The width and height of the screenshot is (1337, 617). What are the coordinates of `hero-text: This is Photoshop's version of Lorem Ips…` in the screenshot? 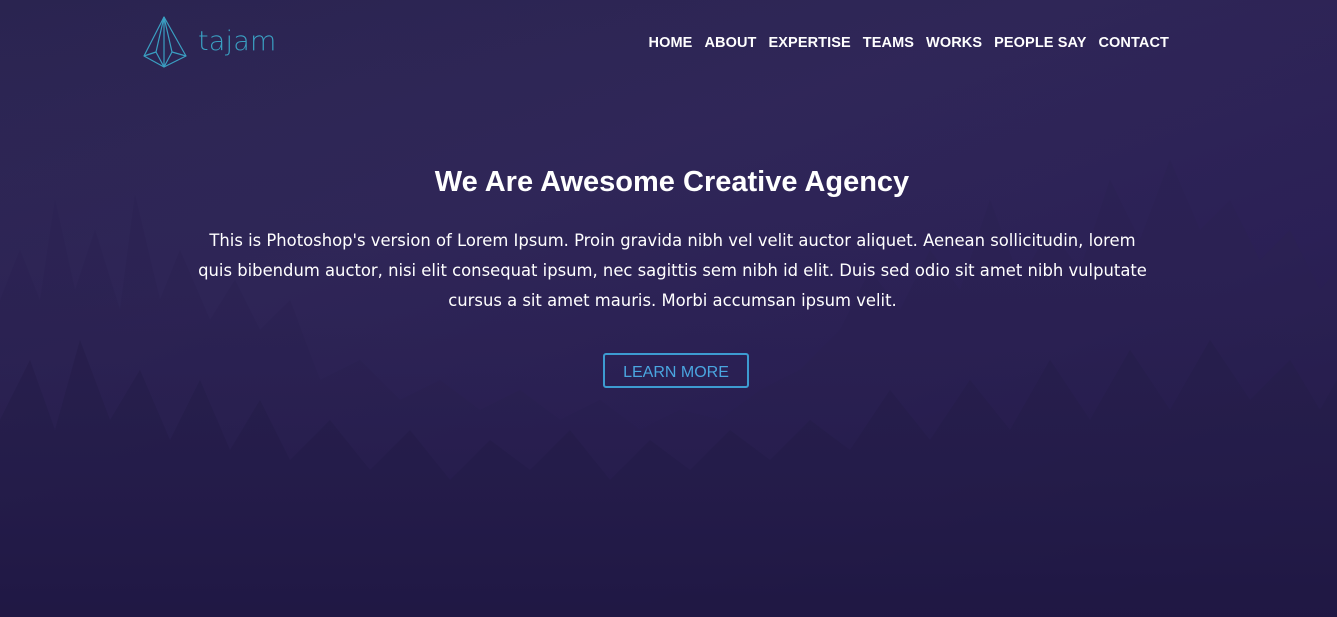 It's located at (672, 270).